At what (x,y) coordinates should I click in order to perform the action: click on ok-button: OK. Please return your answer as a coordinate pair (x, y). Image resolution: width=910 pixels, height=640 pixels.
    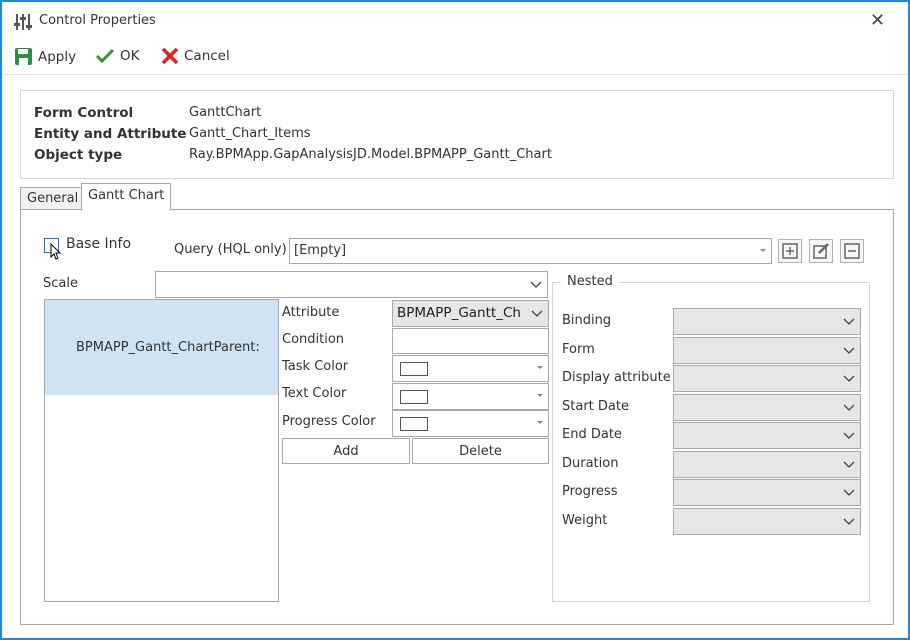
    Looking at the image, I should click on (117, 56).